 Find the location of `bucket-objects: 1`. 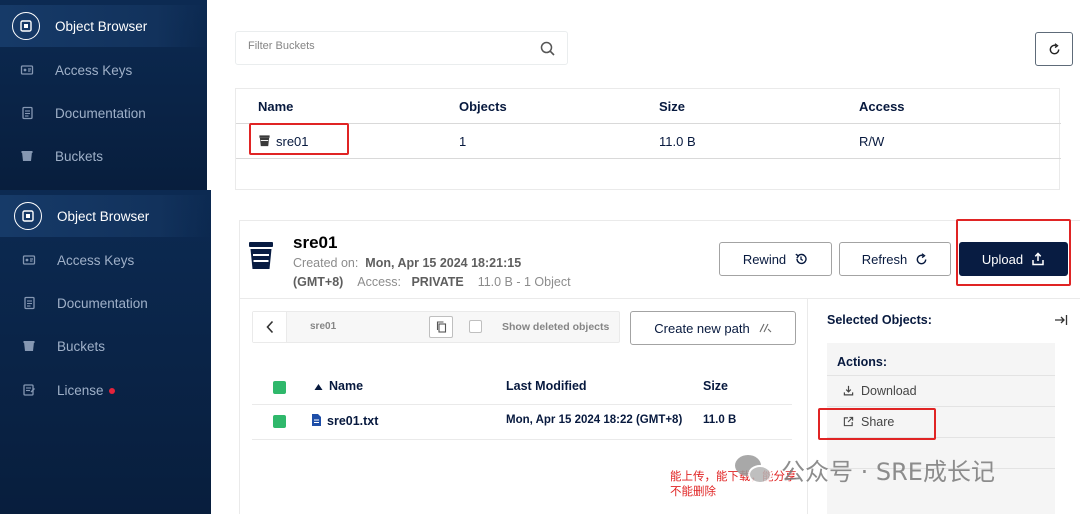

bucket-objects: 1 is located at coordinates (463, 141).